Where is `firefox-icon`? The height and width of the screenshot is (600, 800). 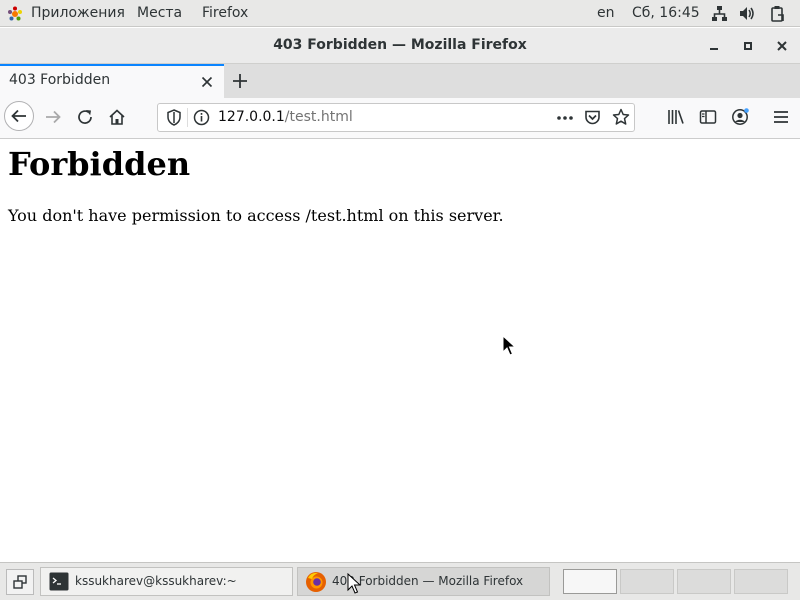
firefox-icon is located at coordinates (316, 582).